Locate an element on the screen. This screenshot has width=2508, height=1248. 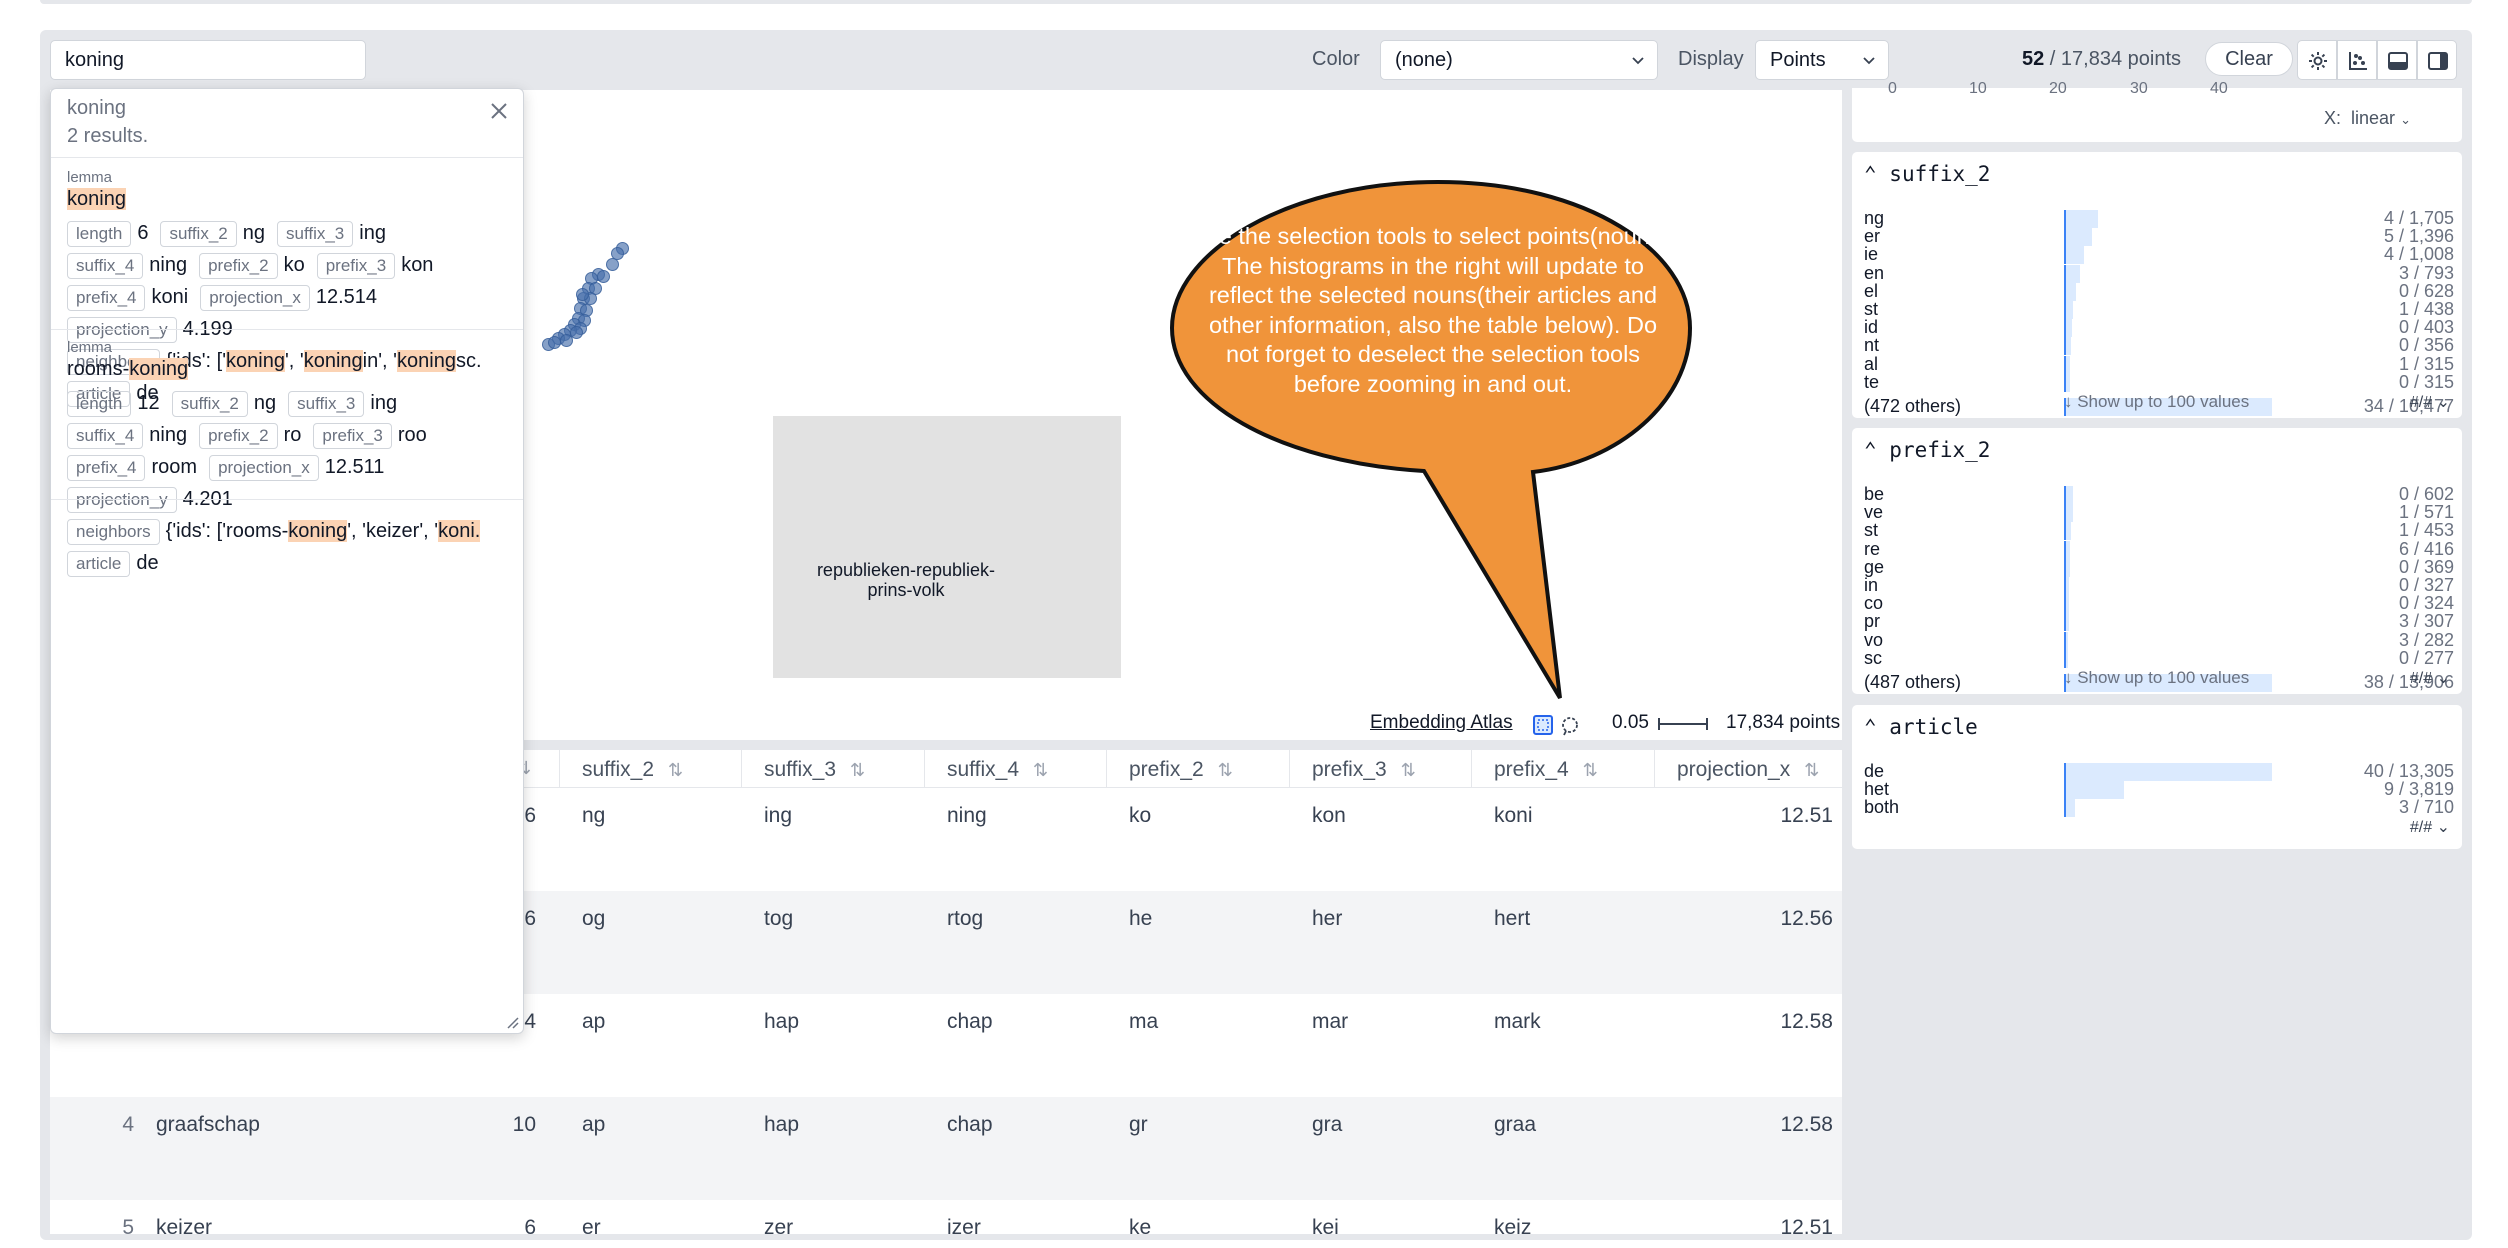
clear-button: Clear is located at coordinates (2249, 59).